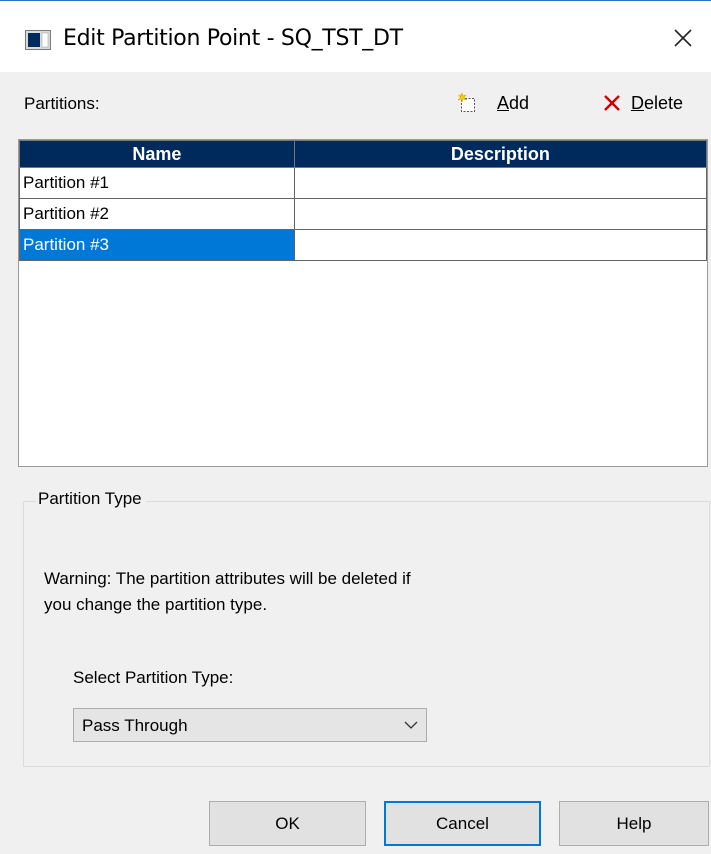 The image size is (711, 854). Describe the element at coordinates (500, 154) in the screenshot. I see `column-header-description: Description` at that location.